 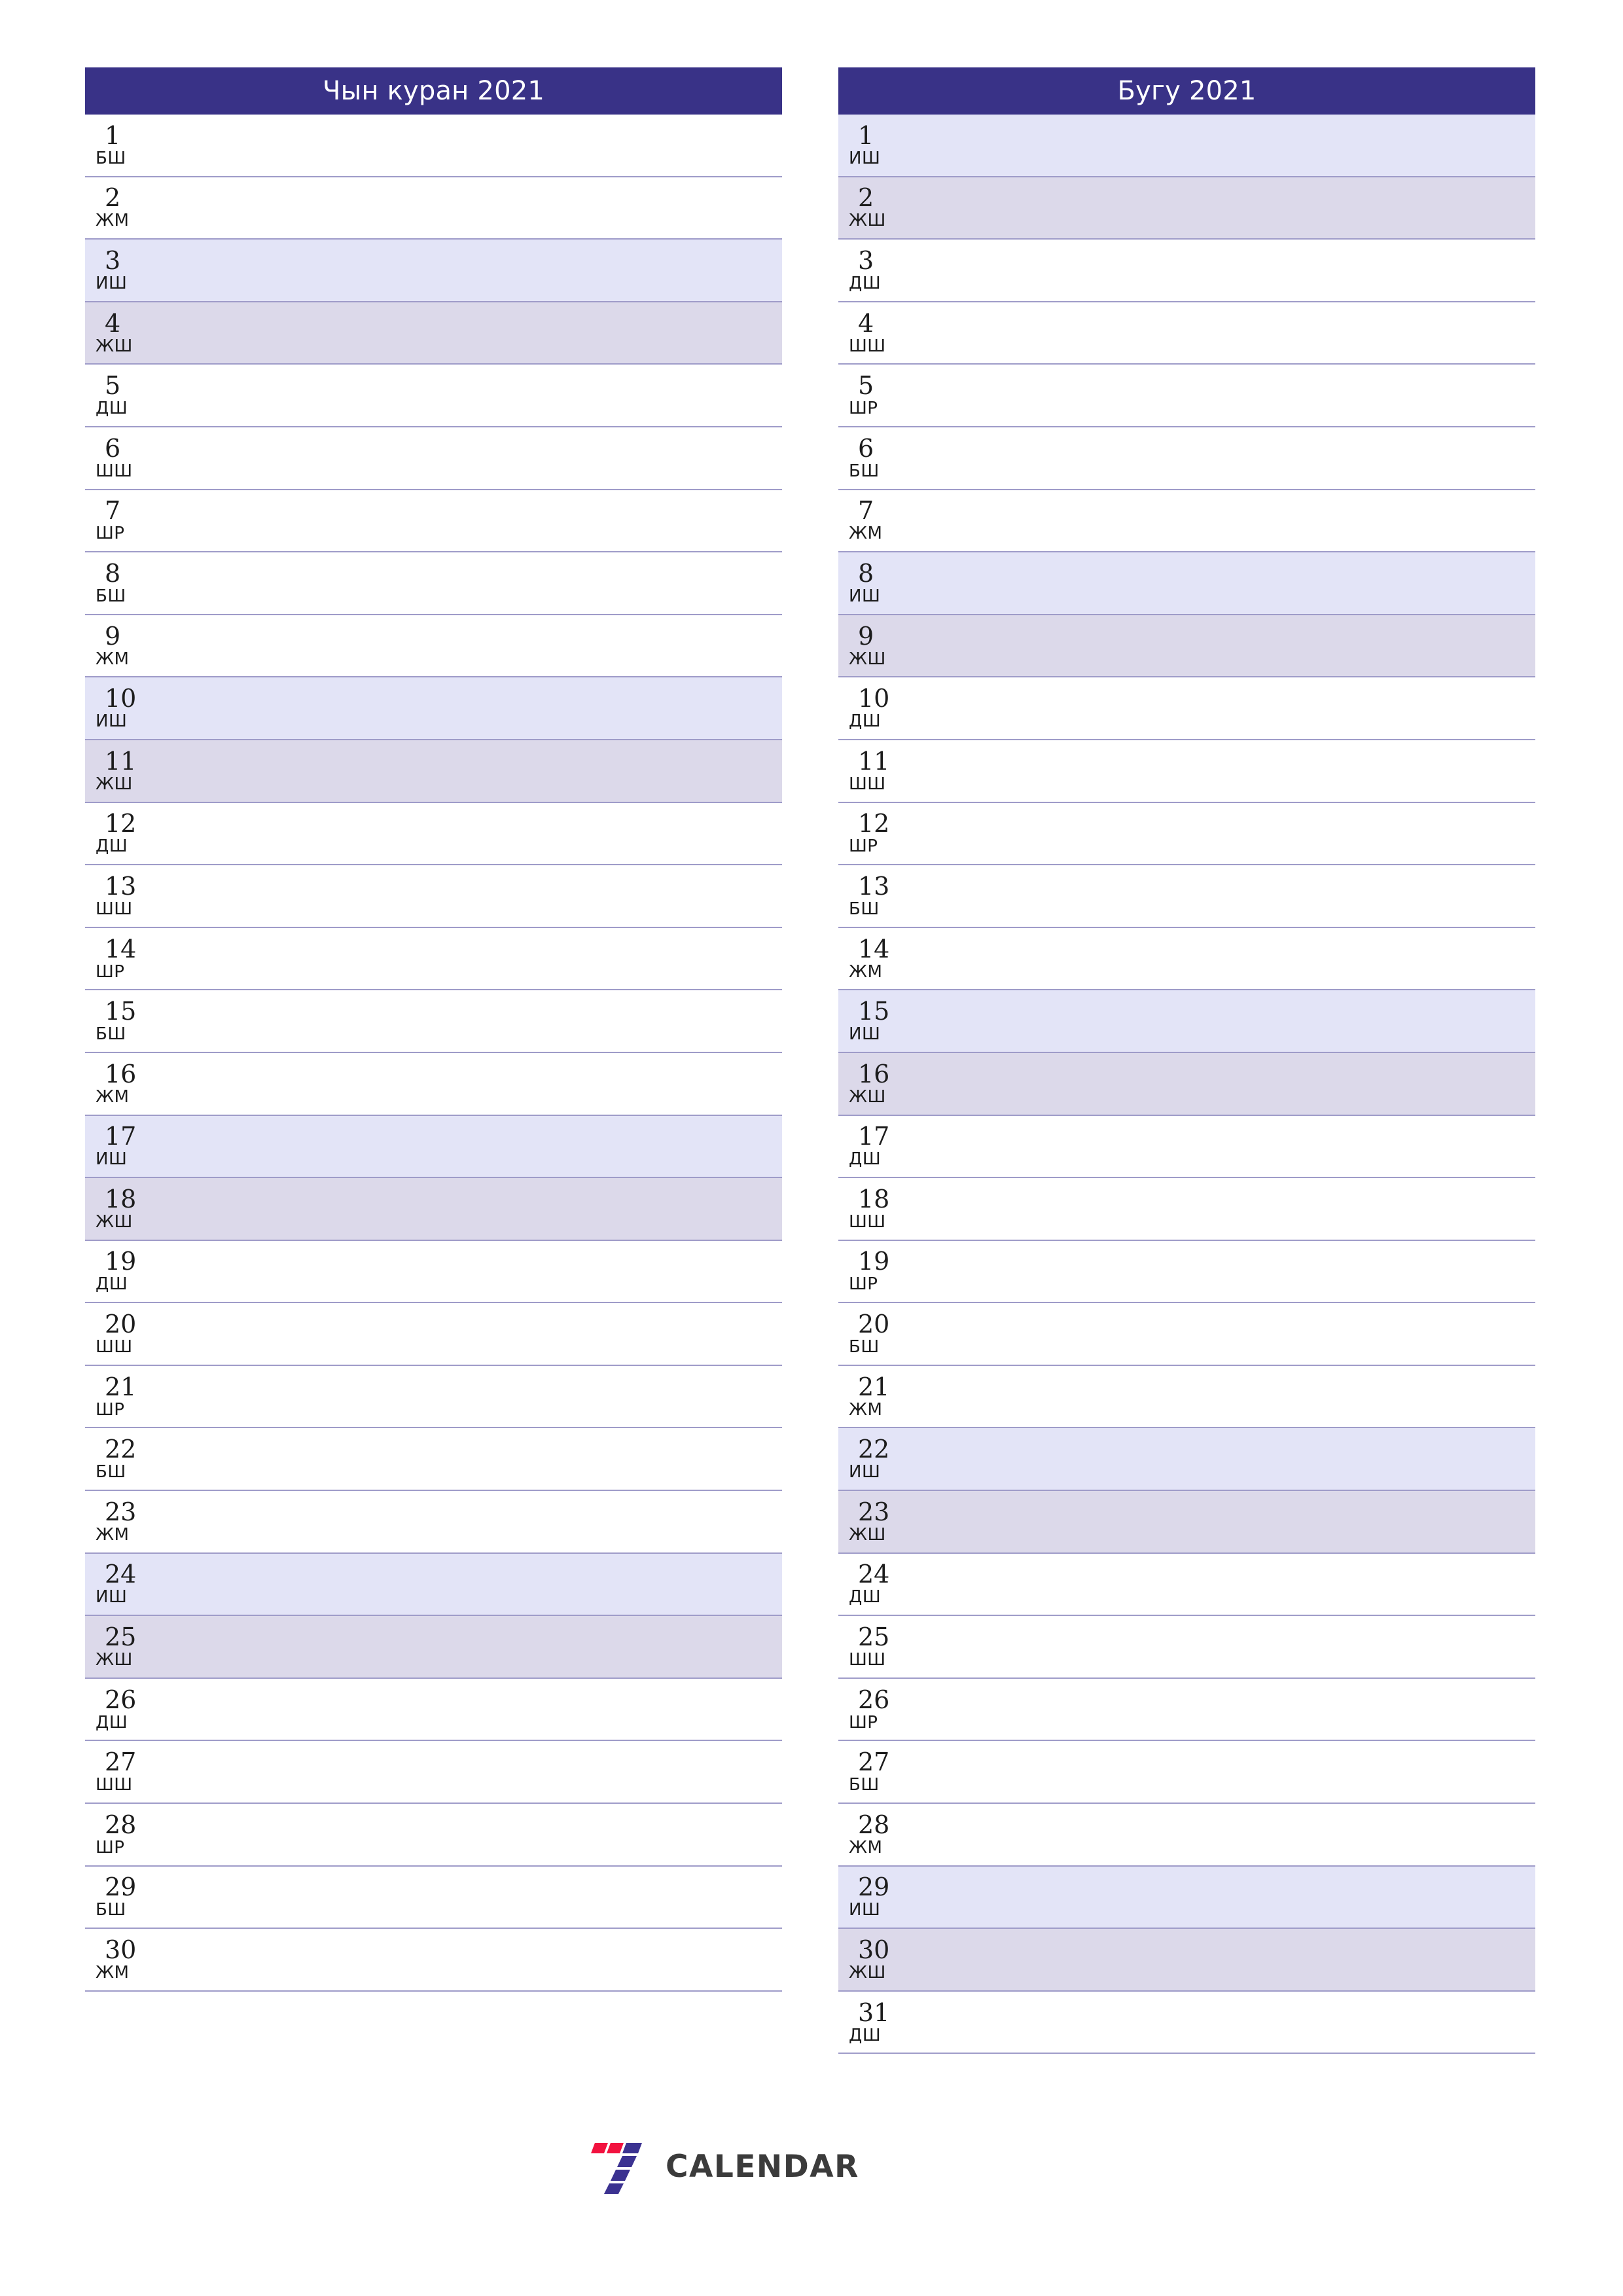 What do you see at coordinates (434, 208) in the screenshot?
I see `day-row: 2 ЖМ` at bounding box center [434, 208].